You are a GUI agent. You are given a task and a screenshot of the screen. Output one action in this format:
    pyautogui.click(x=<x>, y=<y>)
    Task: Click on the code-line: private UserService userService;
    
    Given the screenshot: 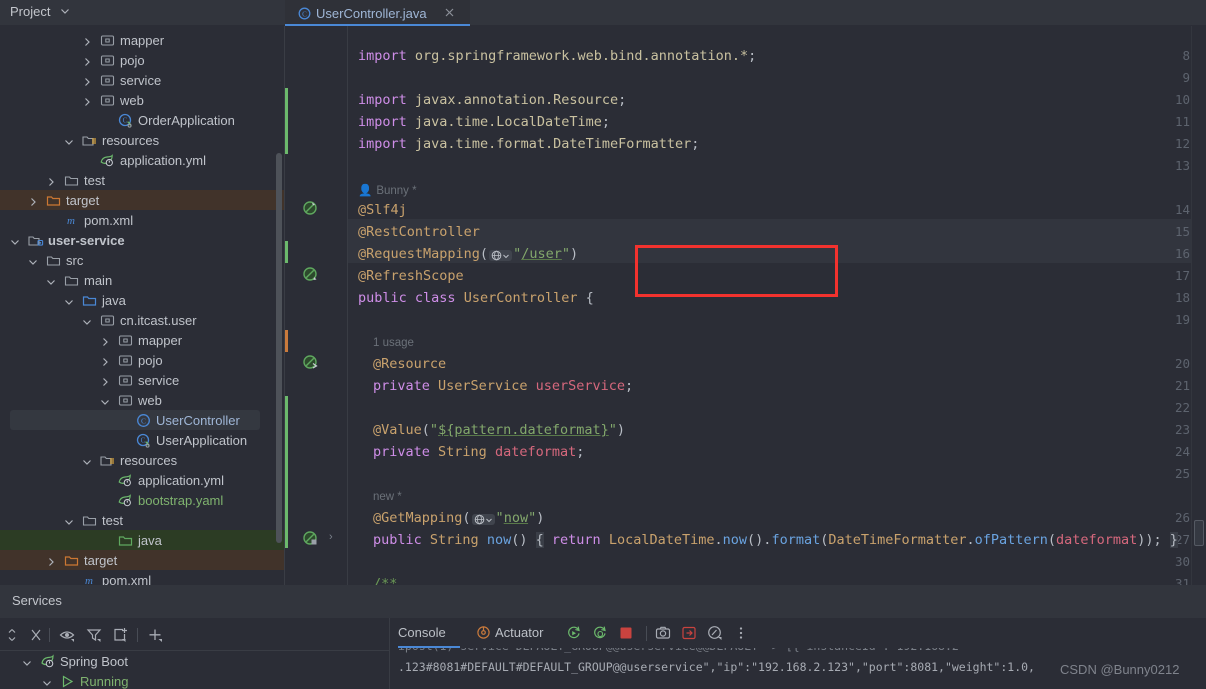 What is the action you would take?
    pyautogui.click(x=503, y=386)
    